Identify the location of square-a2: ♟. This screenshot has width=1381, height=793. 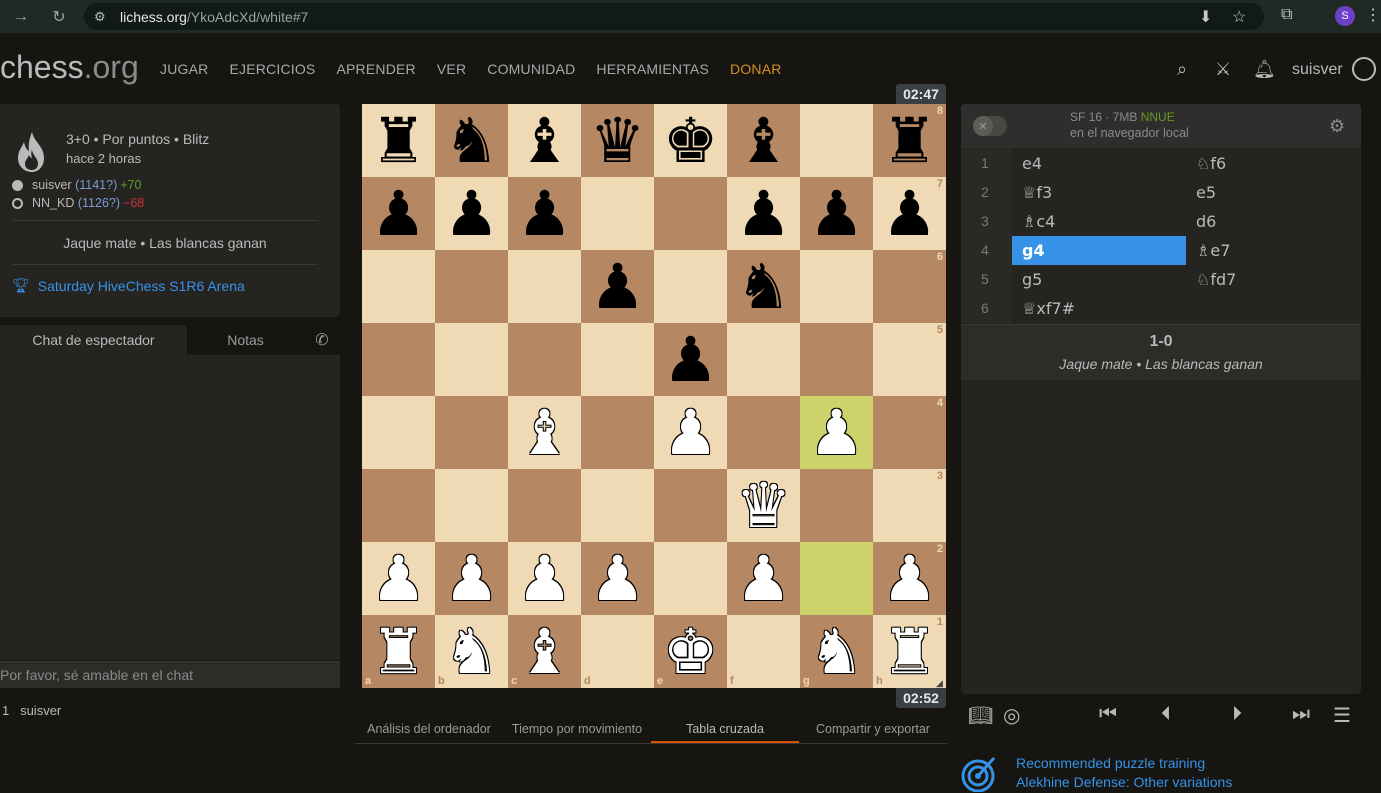
(398, 578).